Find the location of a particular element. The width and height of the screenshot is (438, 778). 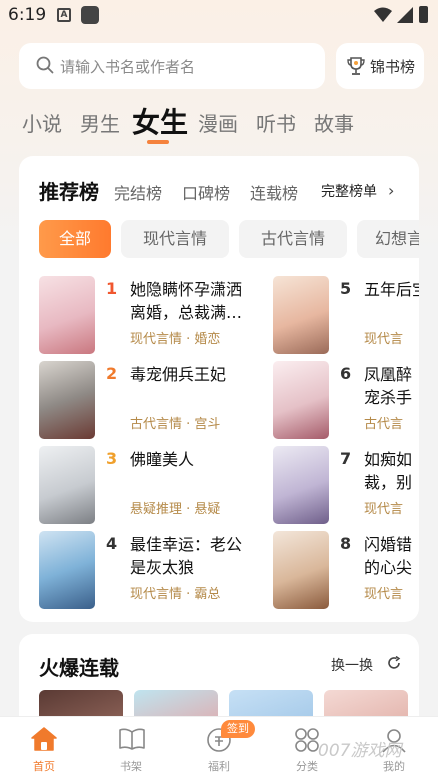

book-item: 1 她隐瞒怀孕潇洒离婚，总裁满… 现代言情 · 婚恋 is located at coordinates (140, 316).